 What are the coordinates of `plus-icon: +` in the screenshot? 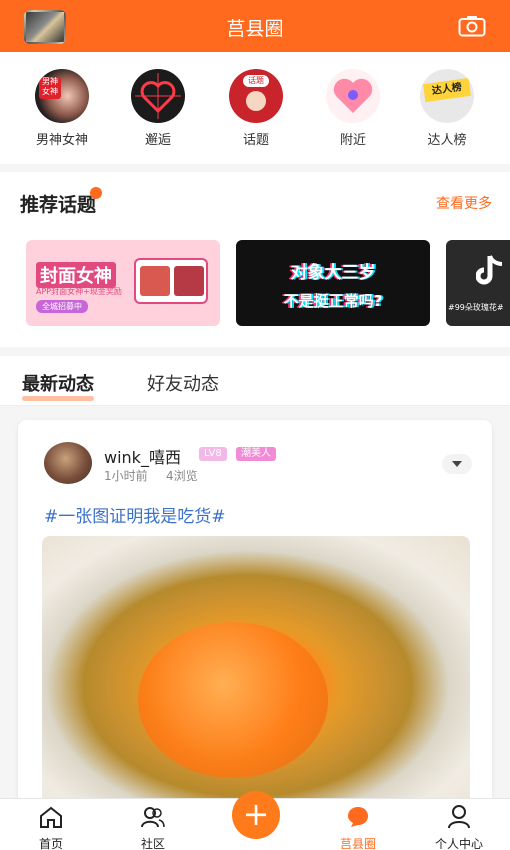 It's located at (256, 815).